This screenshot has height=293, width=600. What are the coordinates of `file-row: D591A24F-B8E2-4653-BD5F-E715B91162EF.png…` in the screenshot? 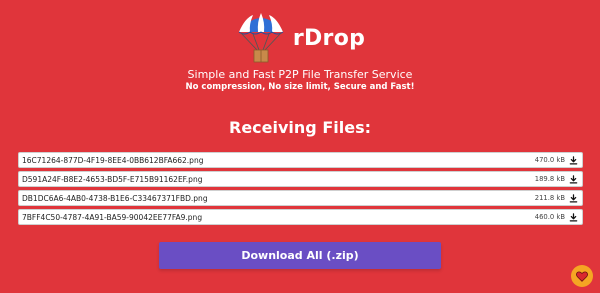 It's located at (300, 179).